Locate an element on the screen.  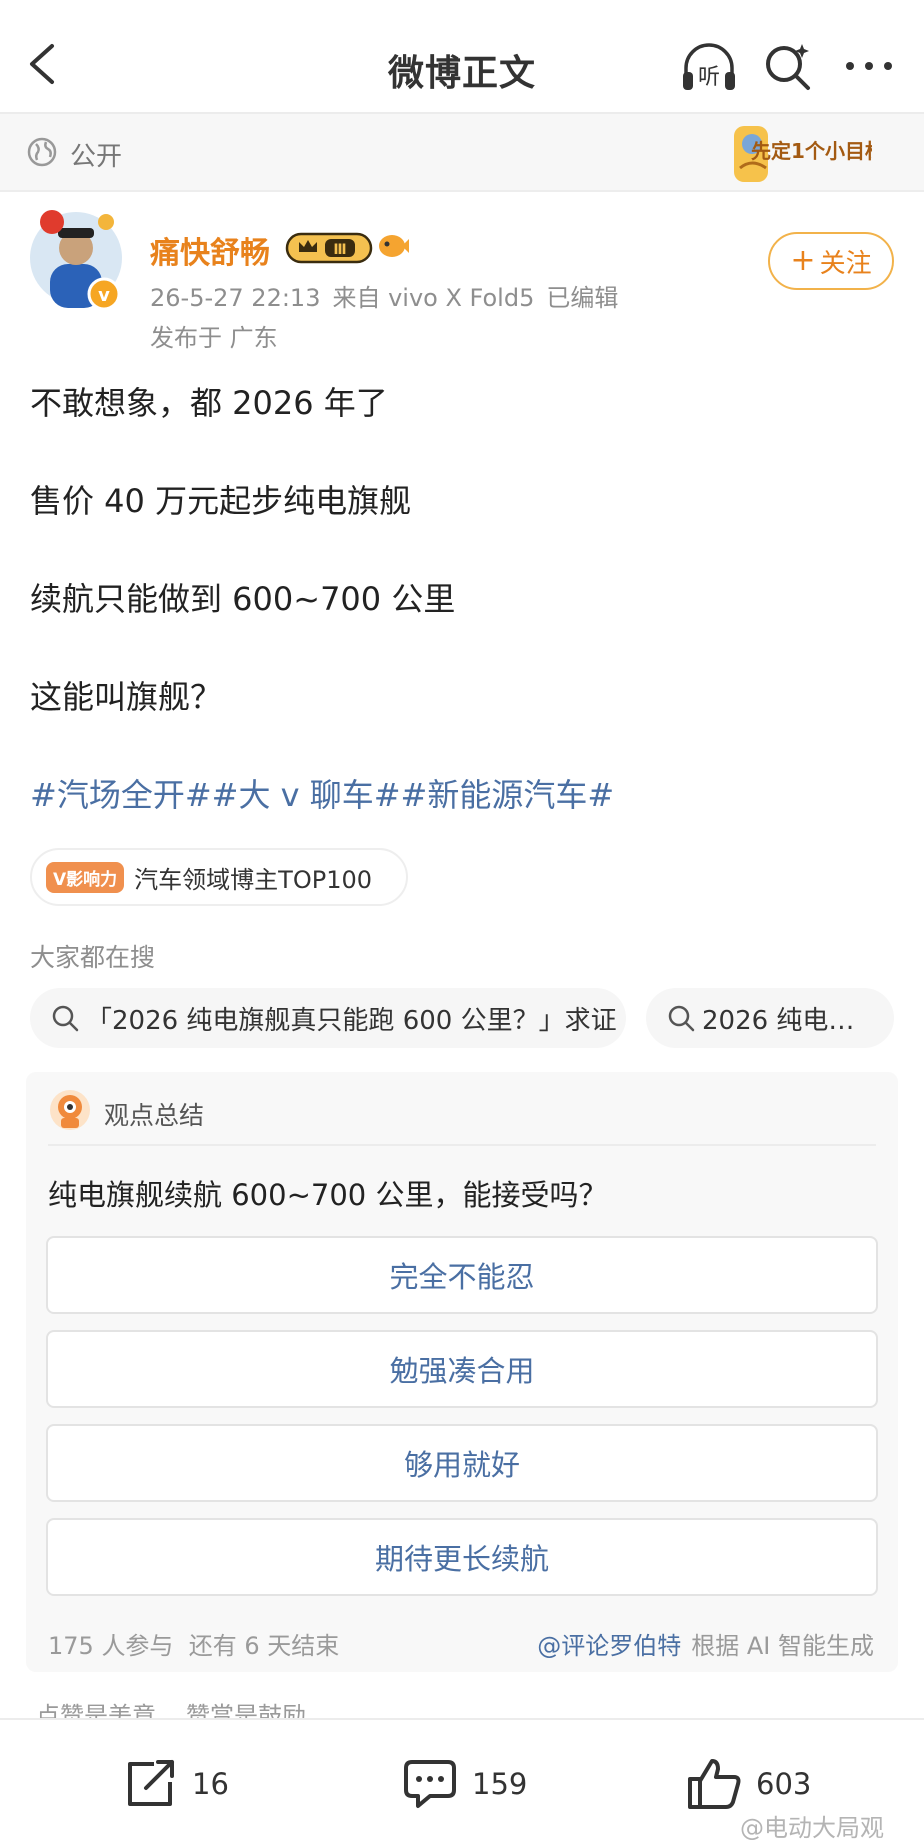
poll-status: 175 人参与 还有 6 天结束 is located at coordinates (193, 1643).